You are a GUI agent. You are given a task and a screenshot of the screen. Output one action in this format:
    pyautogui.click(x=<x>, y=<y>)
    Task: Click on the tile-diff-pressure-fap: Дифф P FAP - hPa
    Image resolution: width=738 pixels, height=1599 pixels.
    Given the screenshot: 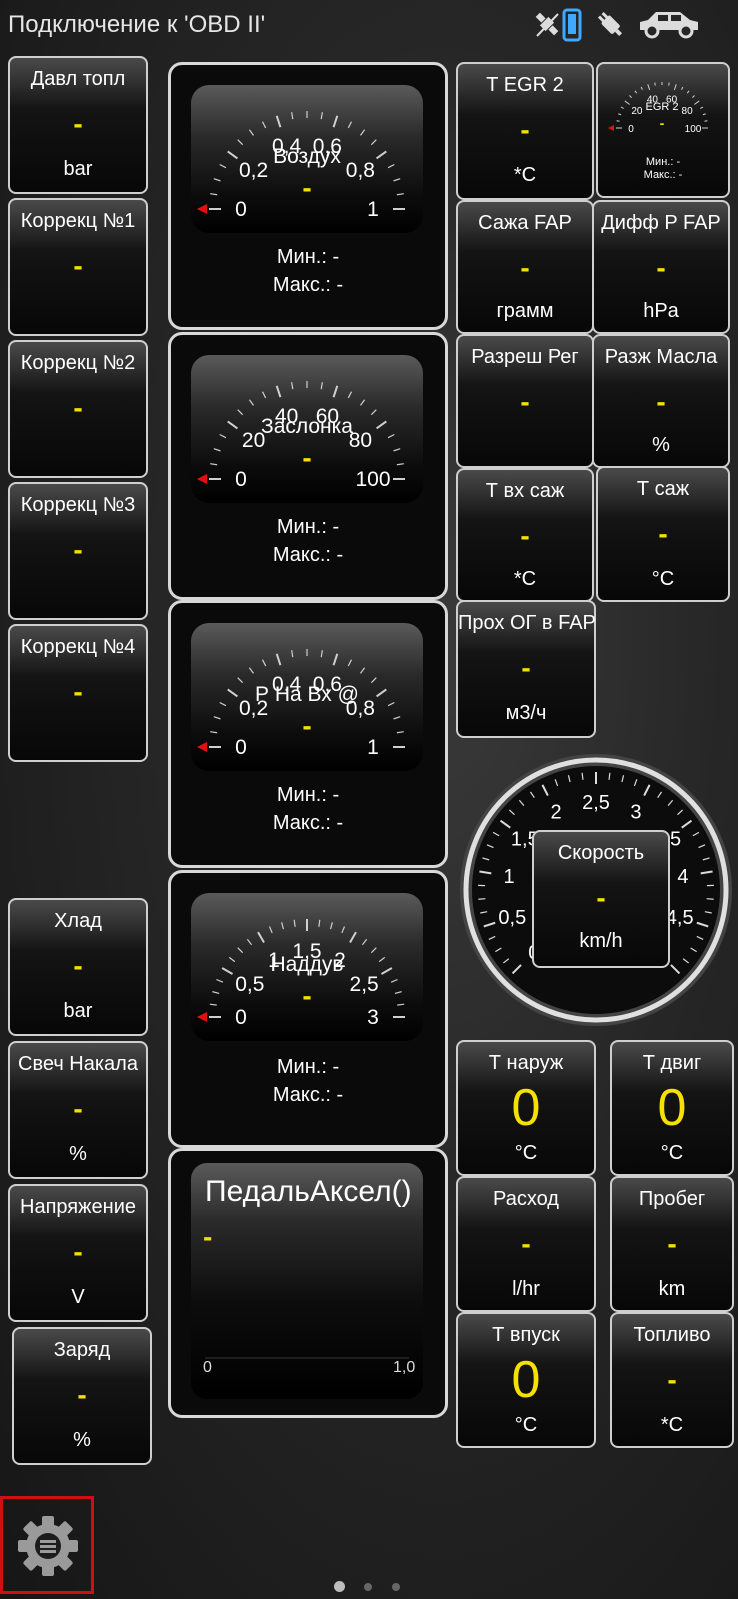 What is the action you would take?
    pyautogui.click(x=661, y=267)
    